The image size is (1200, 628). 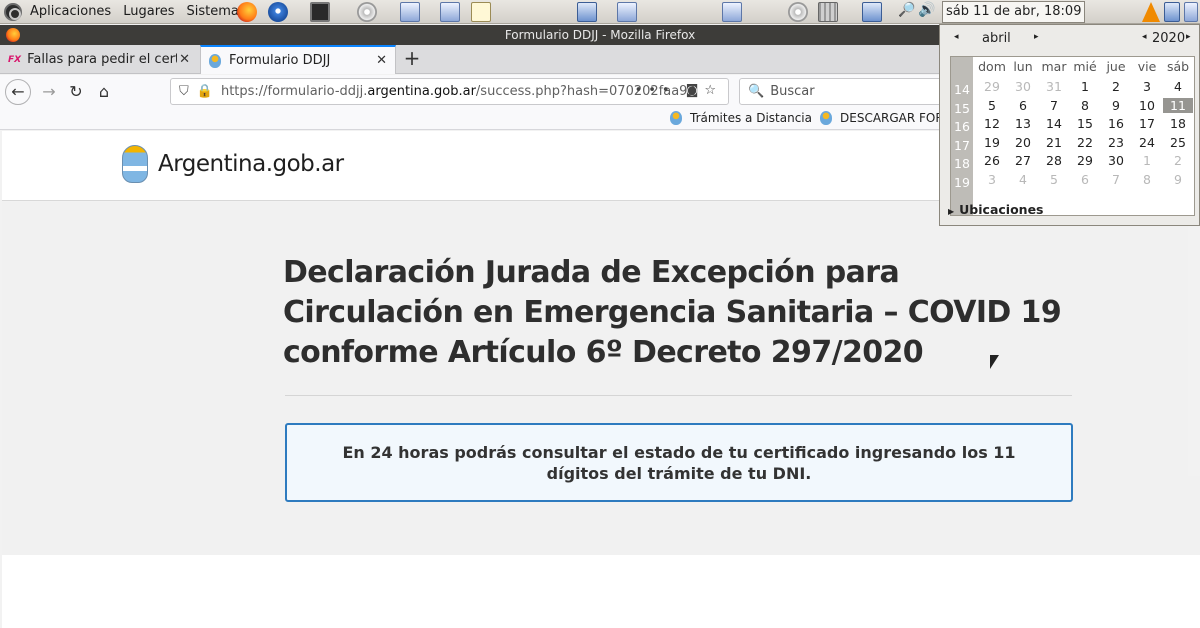 I want to click on shield-icon: ⛉, so click(x=184, y=91).